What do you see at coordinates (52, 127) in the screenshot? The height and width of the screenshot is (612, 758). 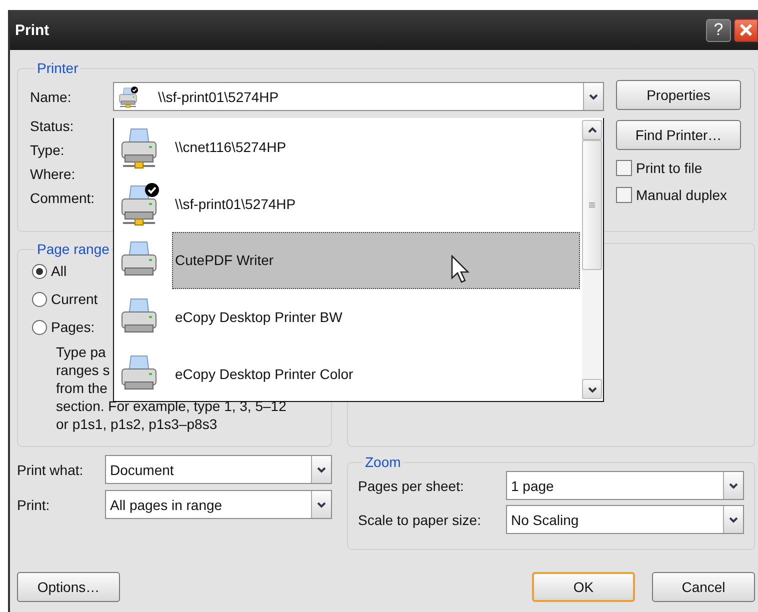 I see `field-label: Status:` at bounding box center [52, 127].